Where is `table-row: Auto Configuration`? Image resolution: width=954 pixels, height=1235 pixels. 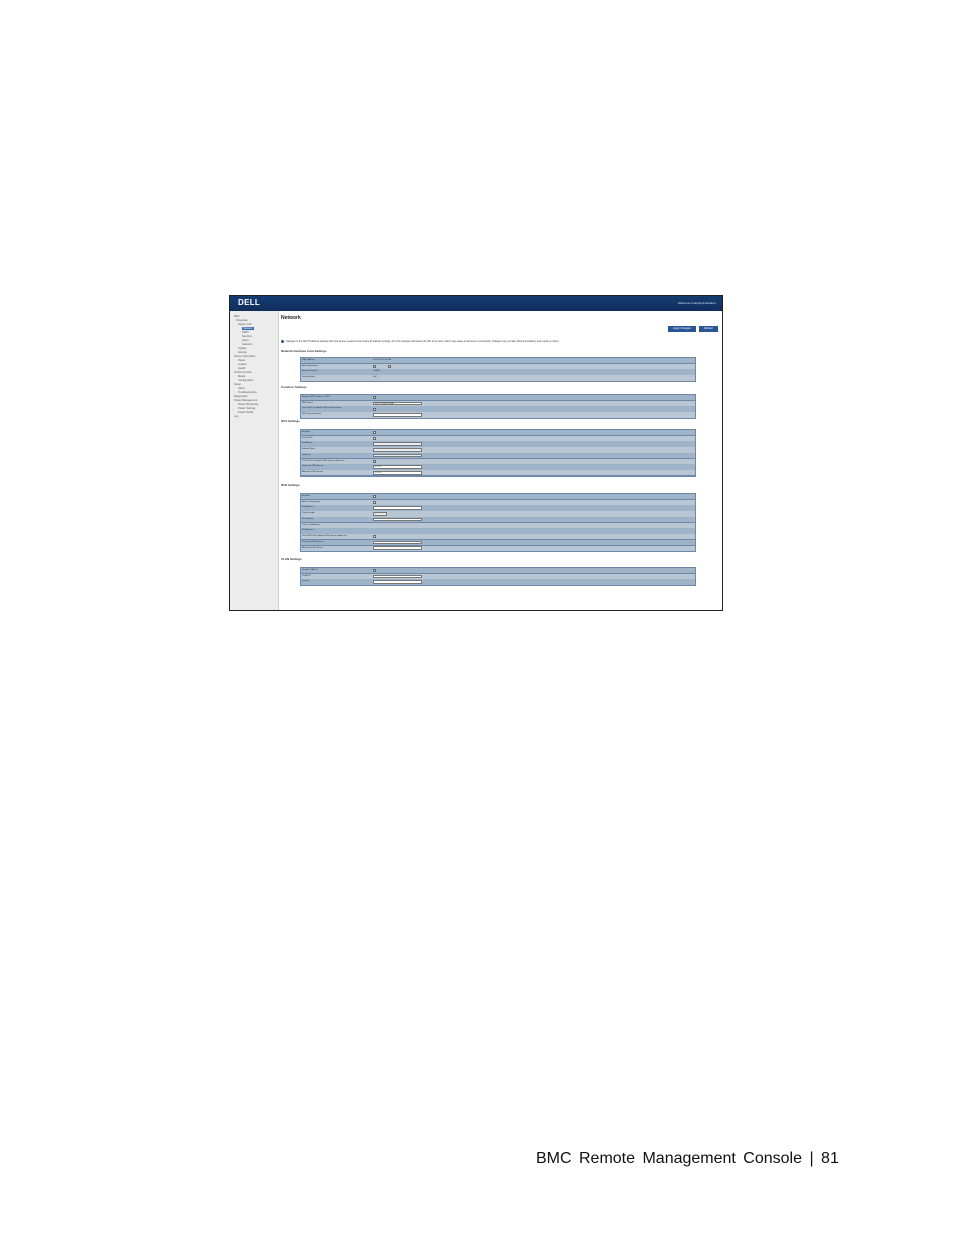 table-row: Auto Configuration is located at coordinates (498, 502).